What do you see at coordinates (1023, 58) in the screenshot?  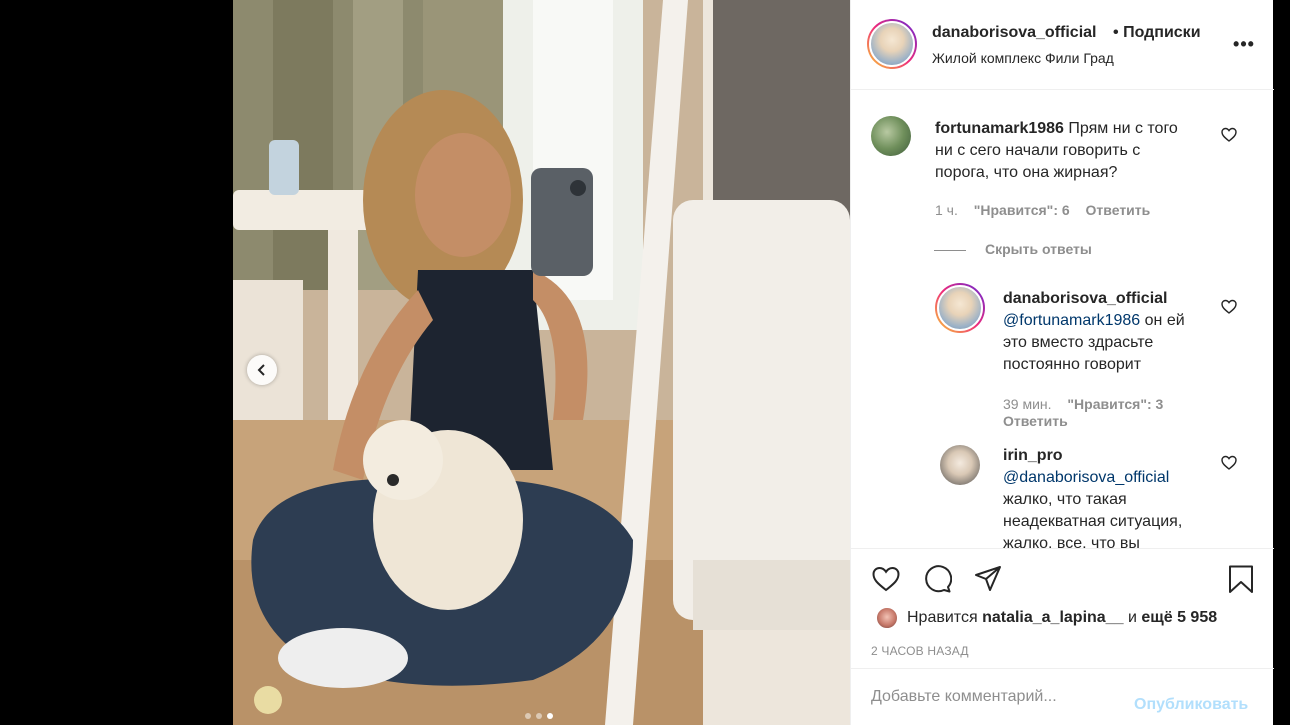 I see `post-location: Жилой комплекс Фили Град` at bounding box center [1023, 58].